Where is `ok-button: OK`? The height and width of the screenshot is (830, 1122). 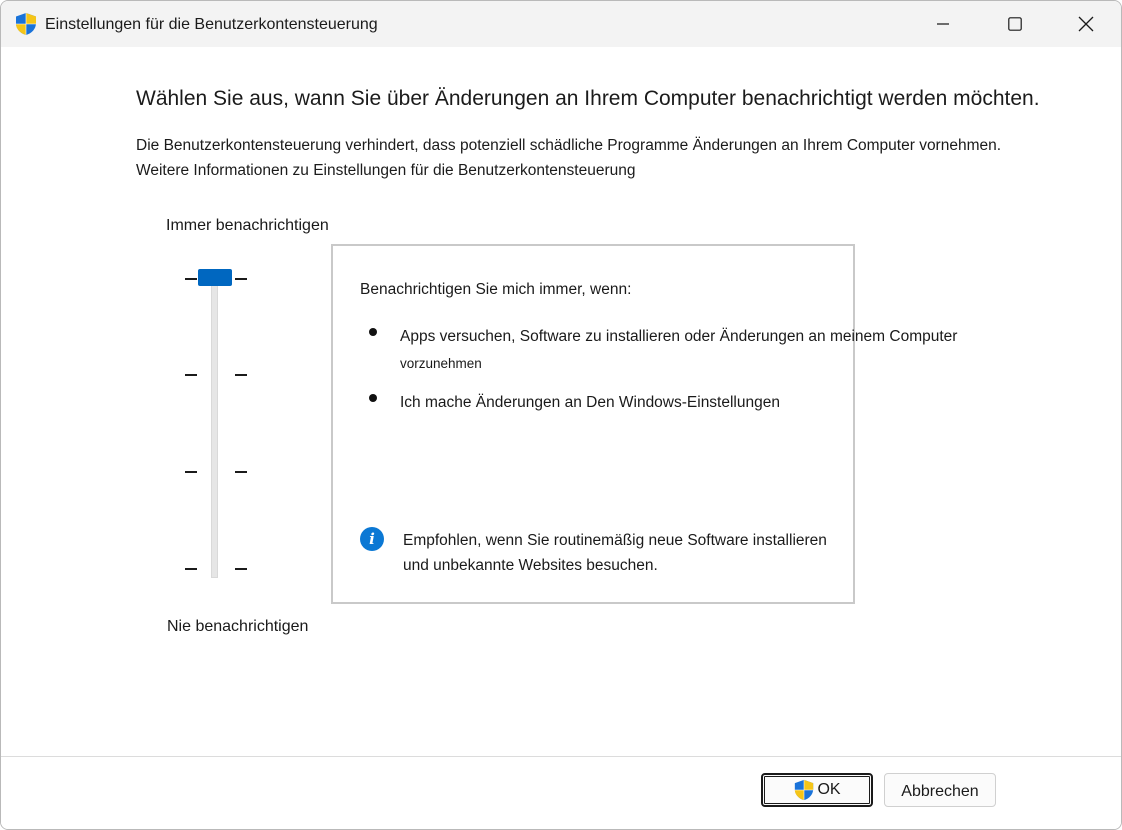 ok-button: OK is located at coordinates (817, 790).